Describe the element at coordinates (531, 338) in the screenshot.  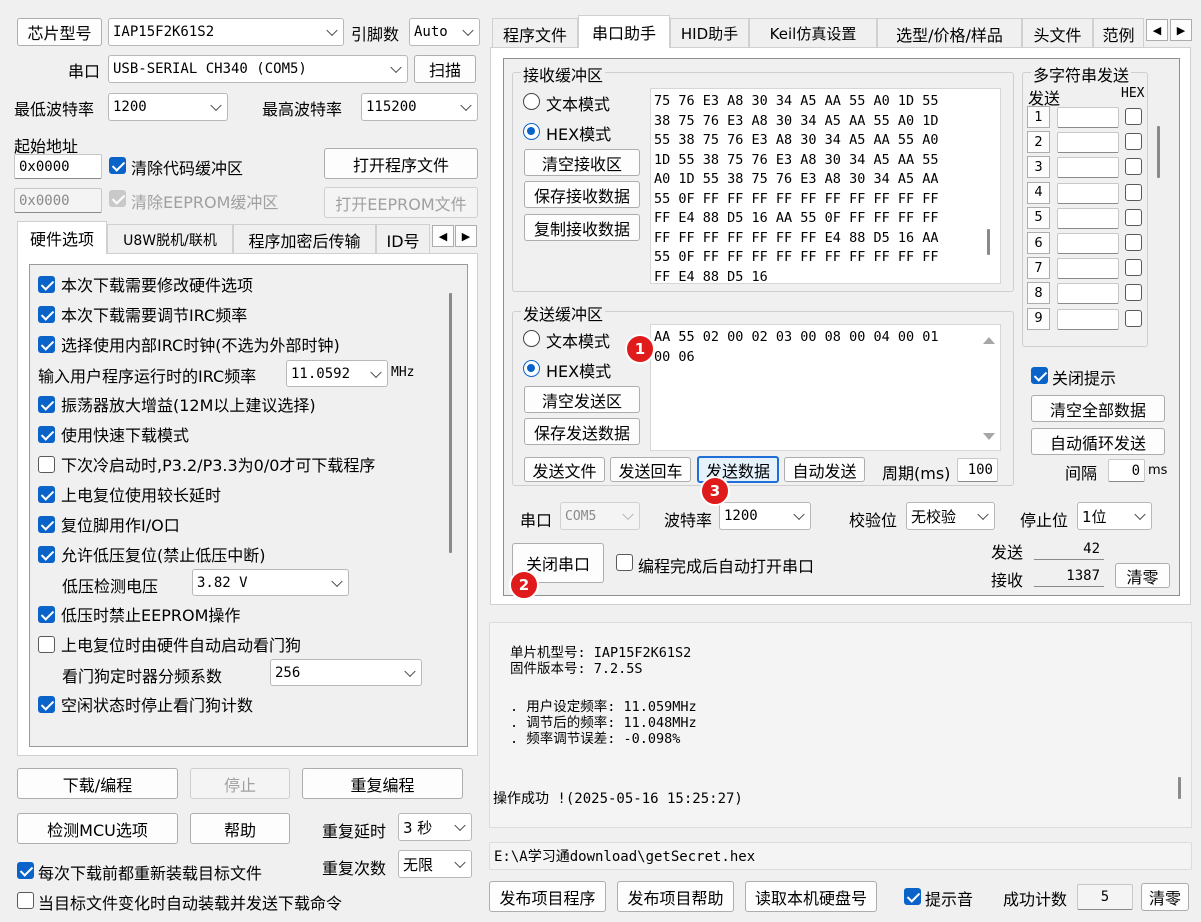
I see `send-text-mode-radio` at that location.